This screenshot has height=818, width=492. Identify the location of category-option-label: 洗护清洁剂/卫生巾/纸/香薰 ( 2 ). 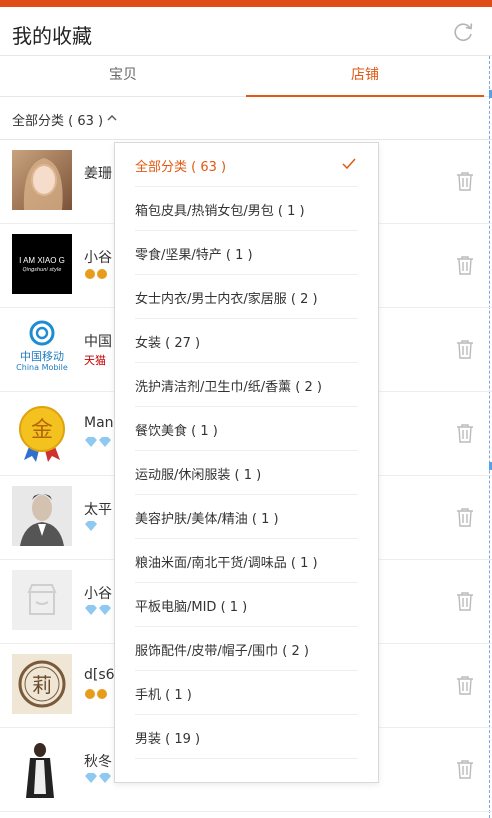
(228, 385).